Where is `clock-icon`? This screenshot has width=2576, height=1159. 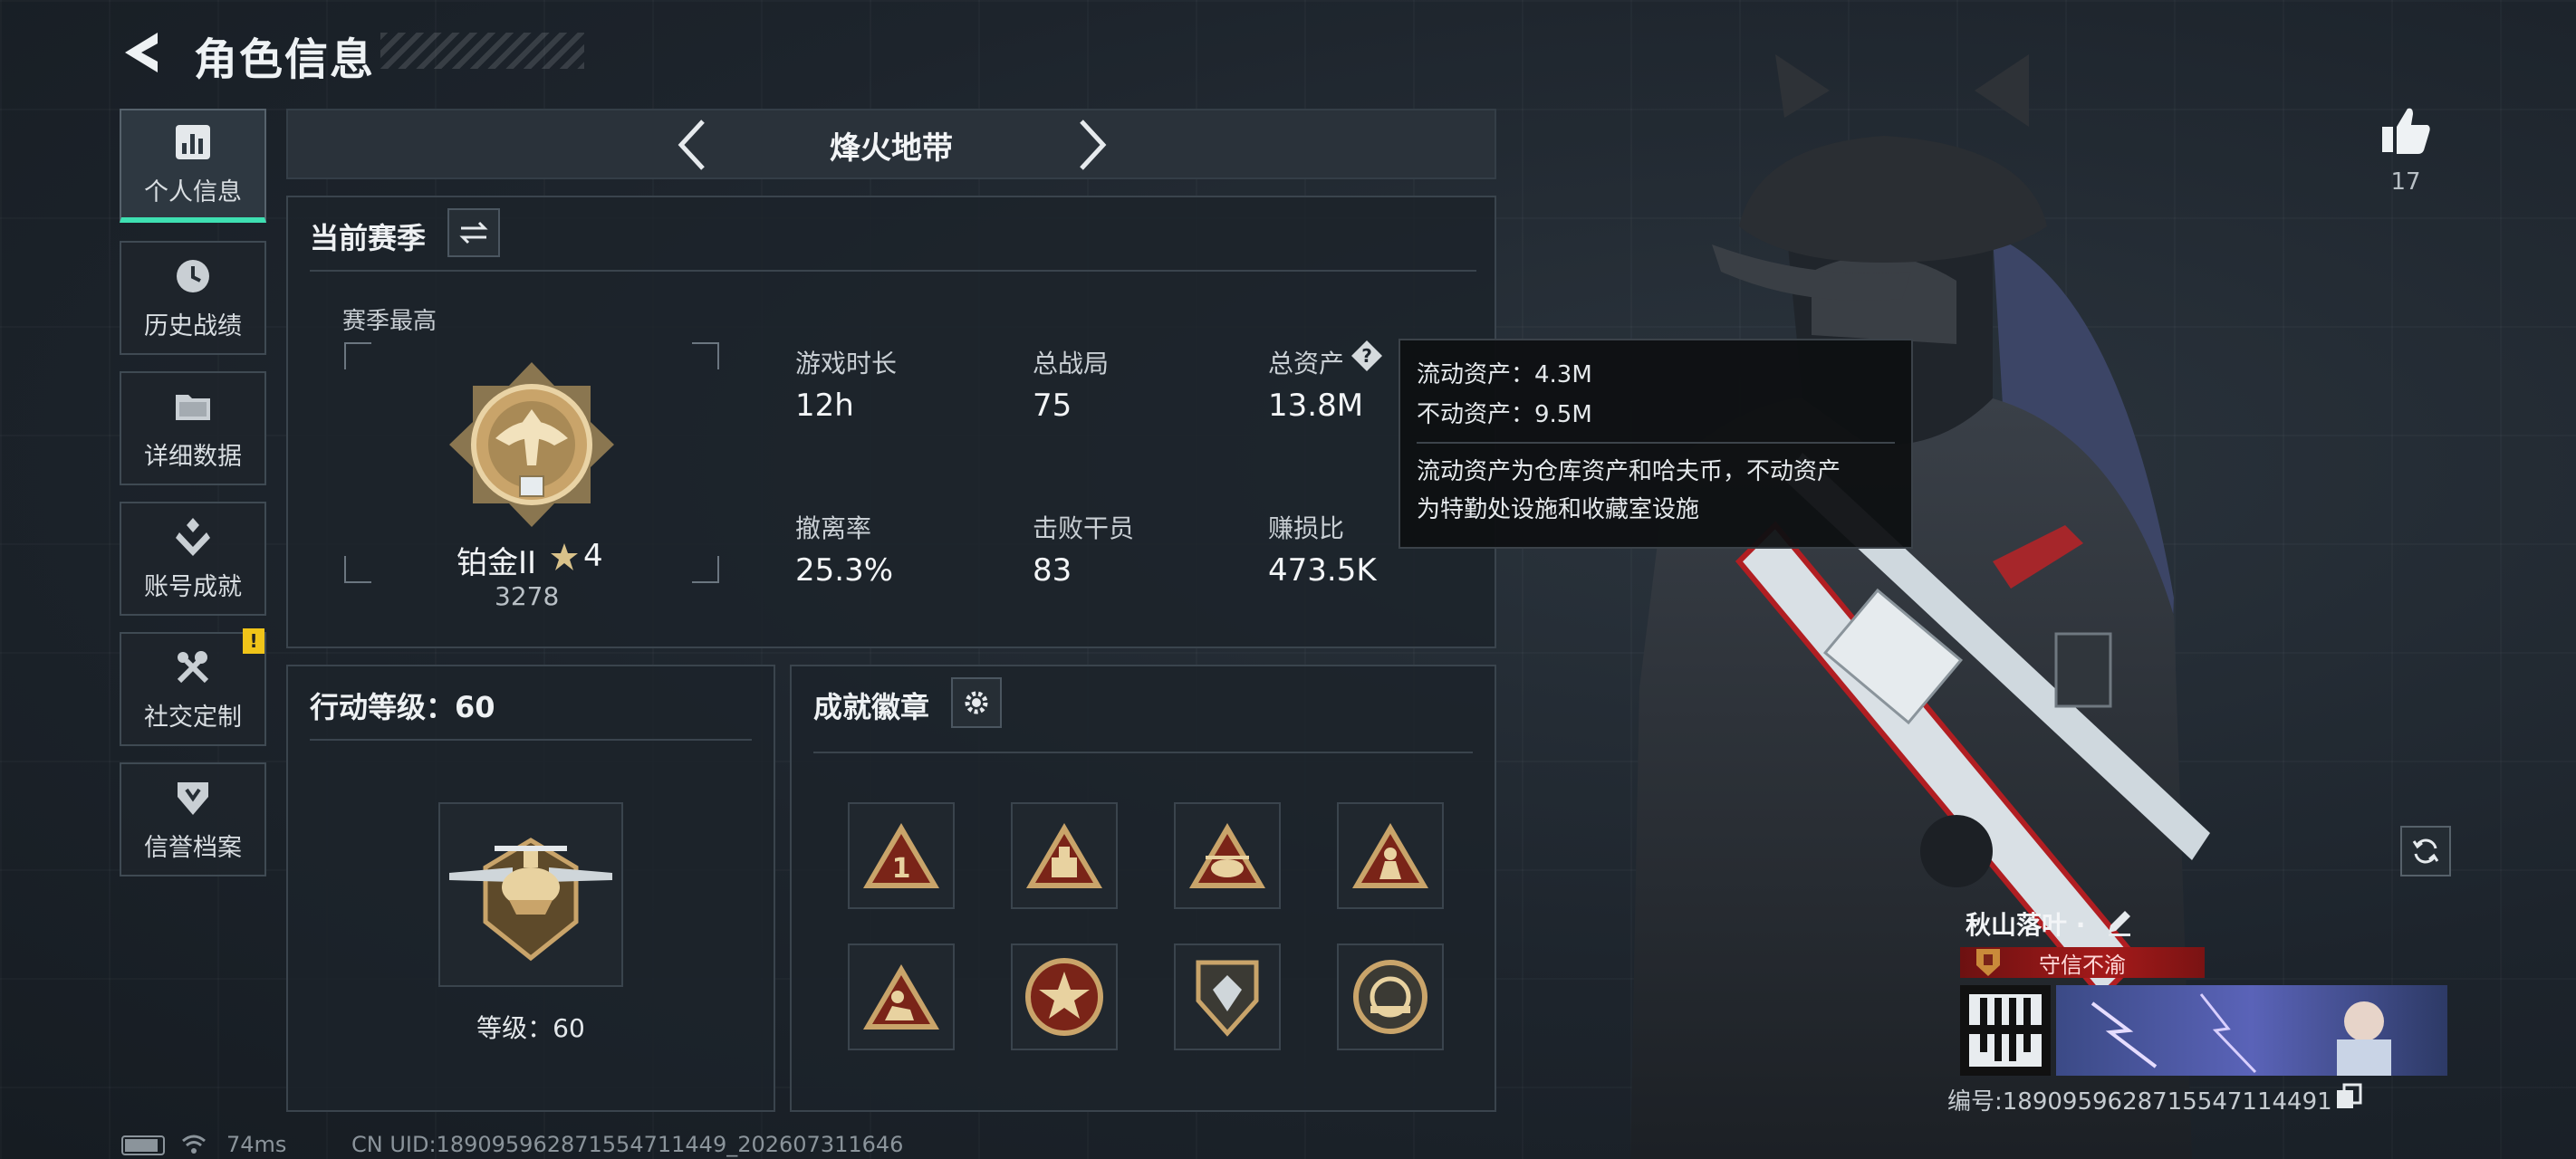
clock-icon is located at coordinates (193, 276).